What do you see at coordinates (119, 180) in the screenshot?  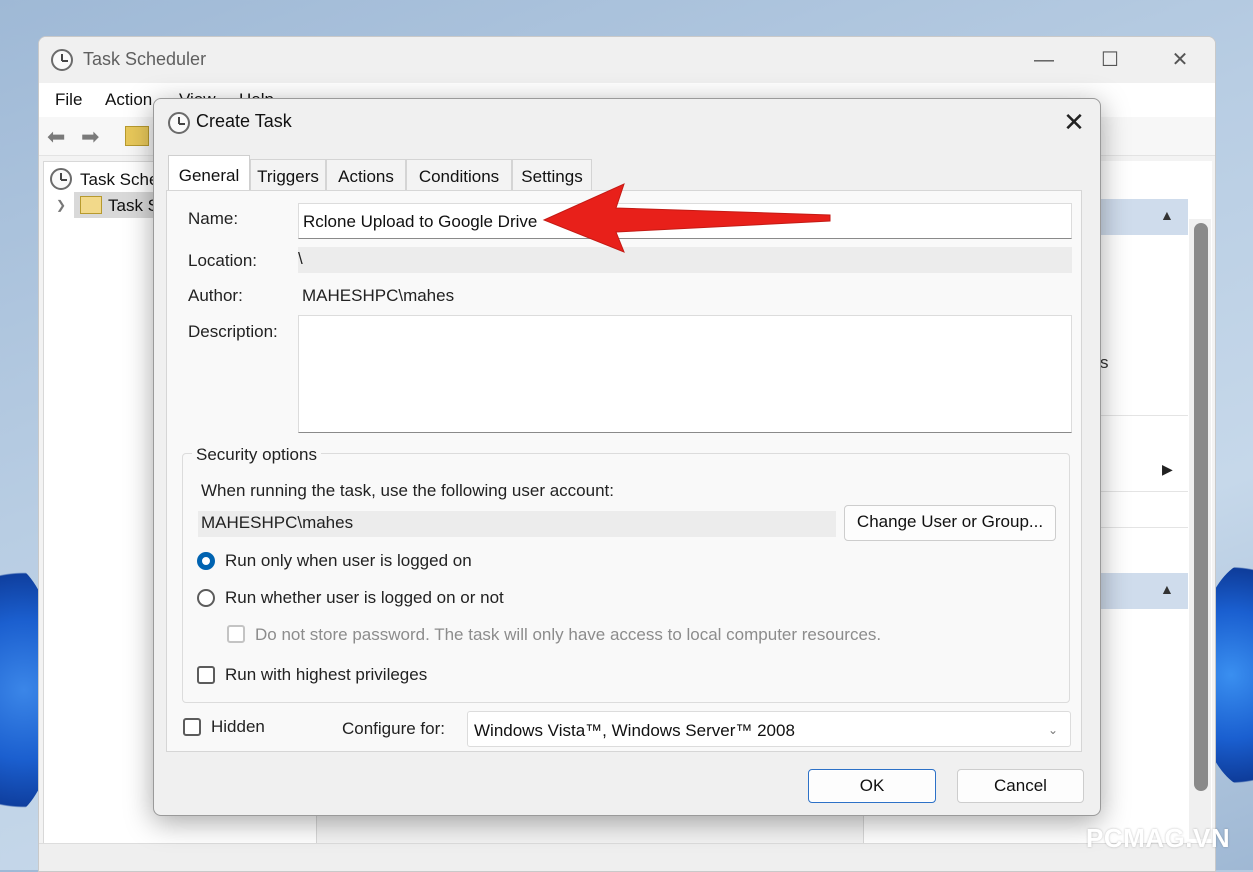 I see `tree-root-label: Task Sche` at bounding box center [119, 180].